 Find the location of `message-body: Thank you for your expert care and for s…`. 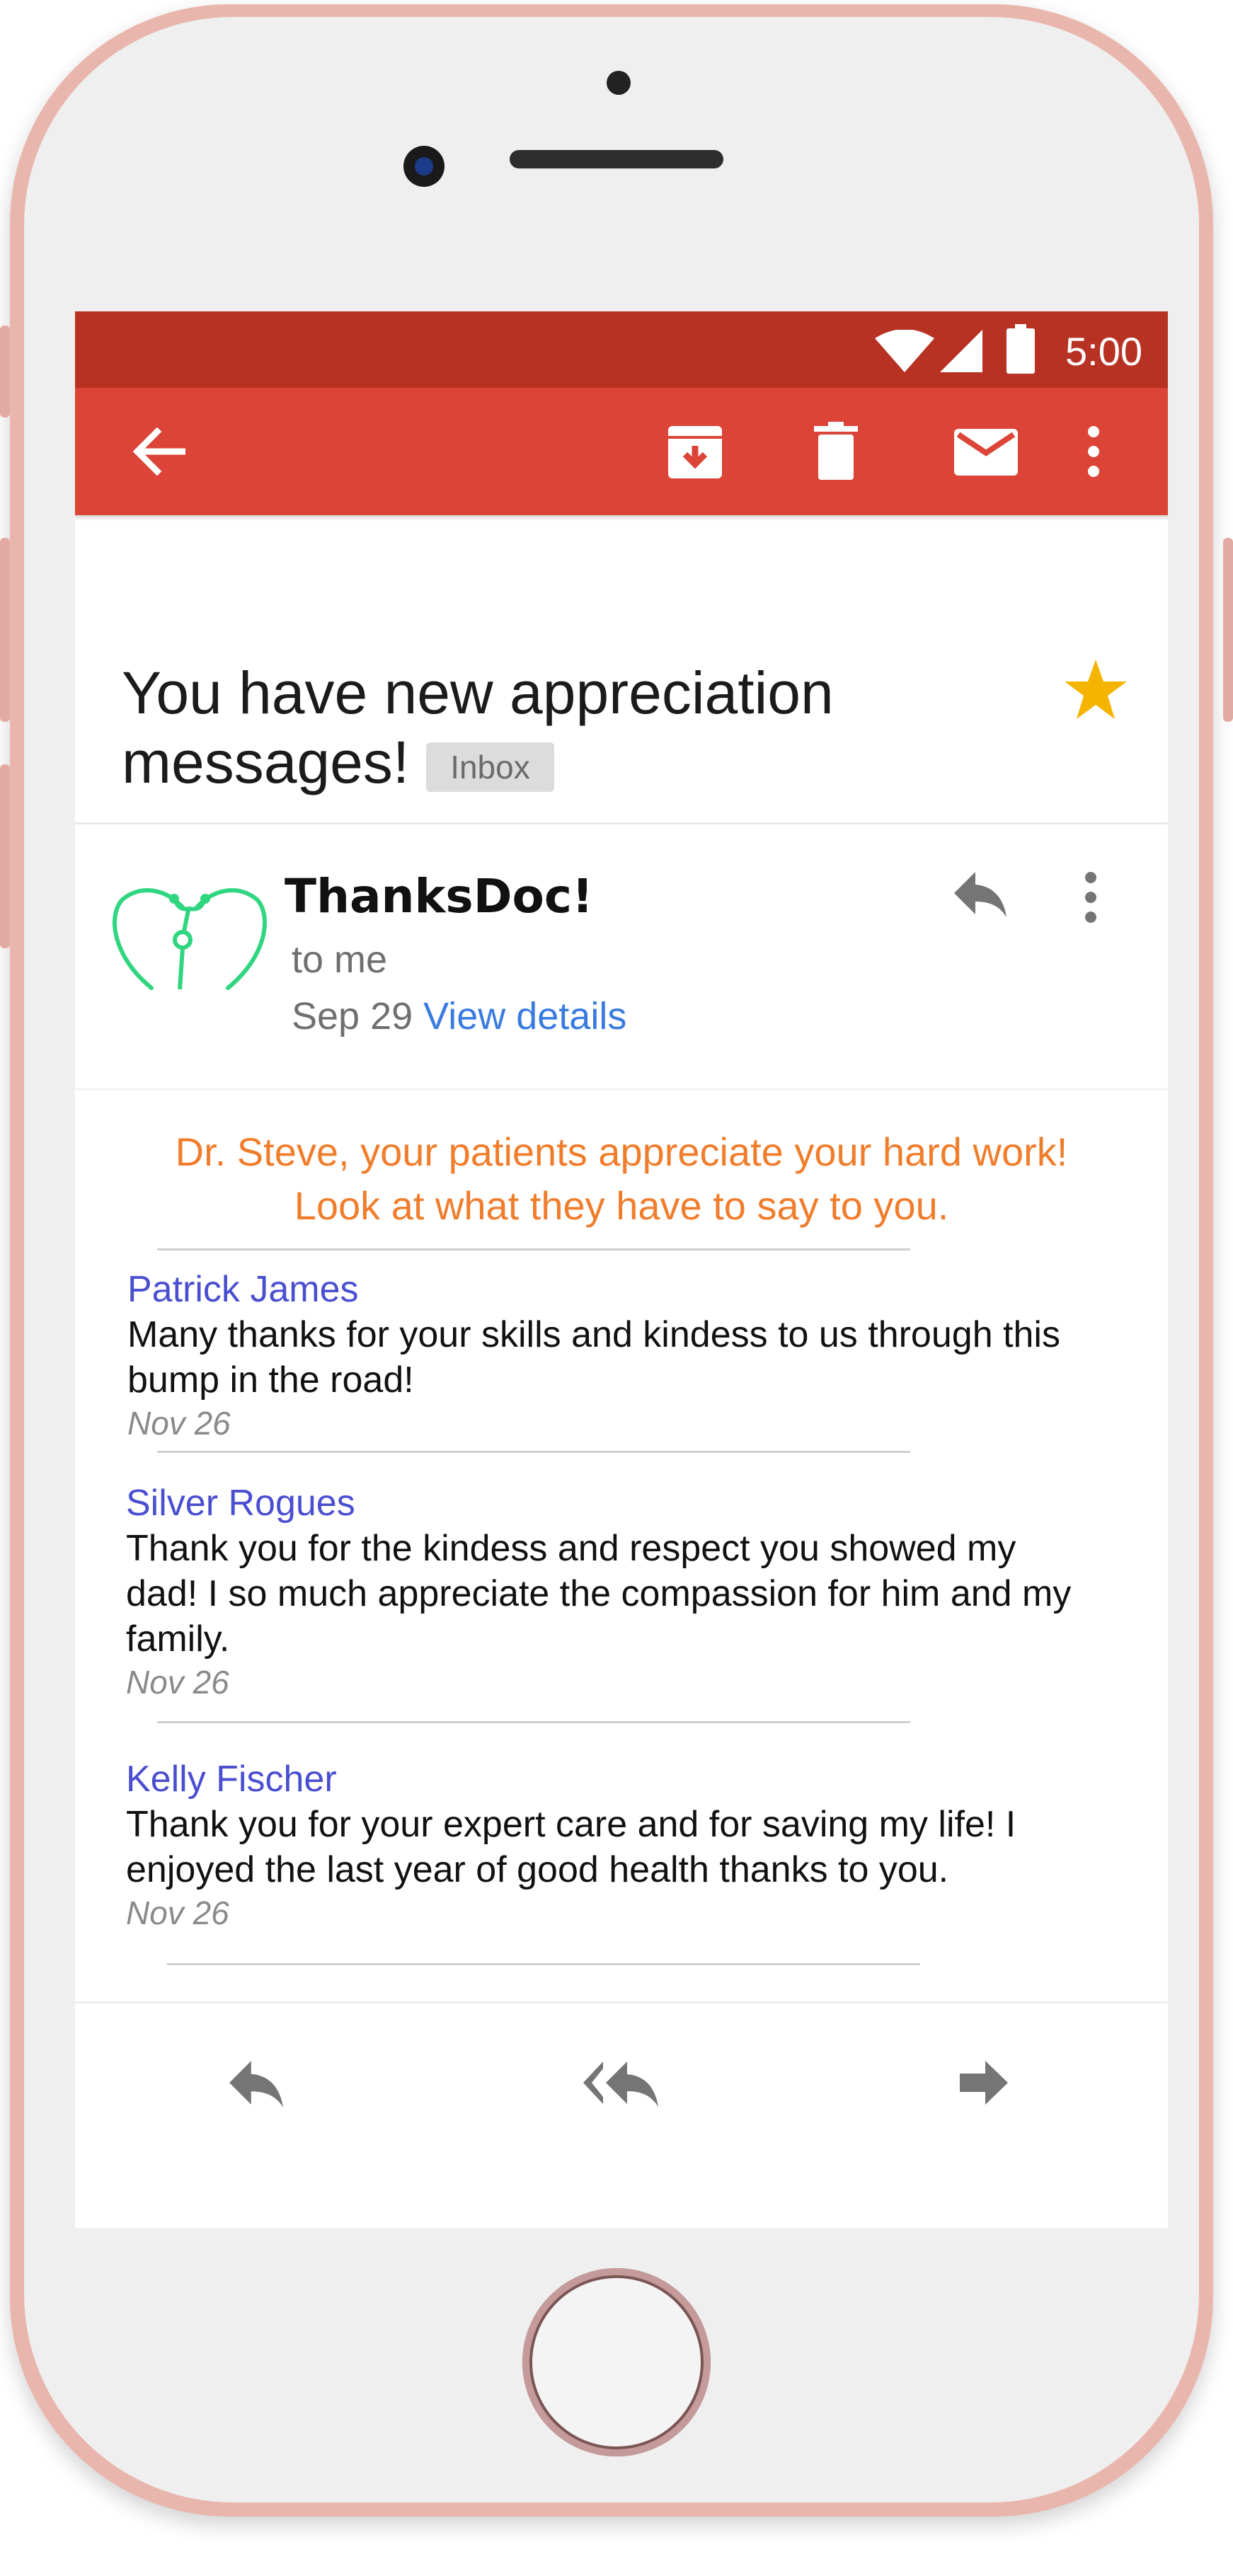

message-body: Thank you for your expert care and for s… is located at coordinates (628, 1847).